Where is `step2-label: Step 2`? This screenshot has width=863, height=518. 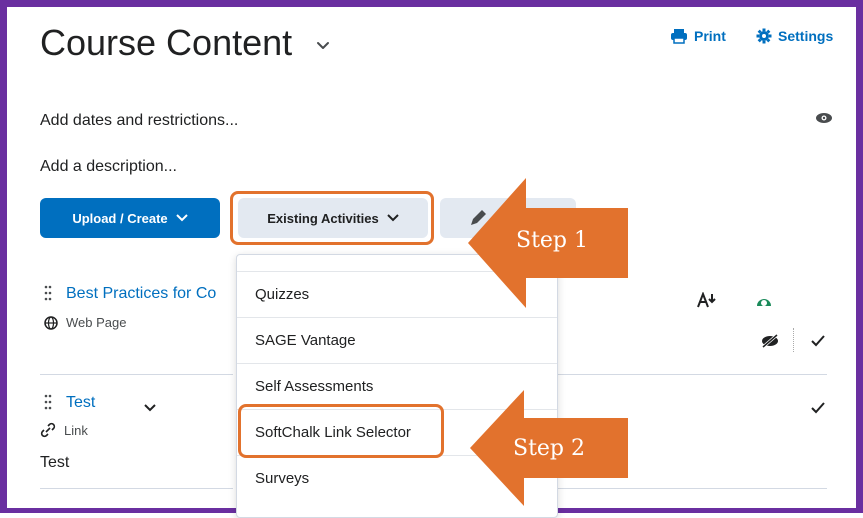 step2-label: Step 2 is located at coordinates (549, 448).